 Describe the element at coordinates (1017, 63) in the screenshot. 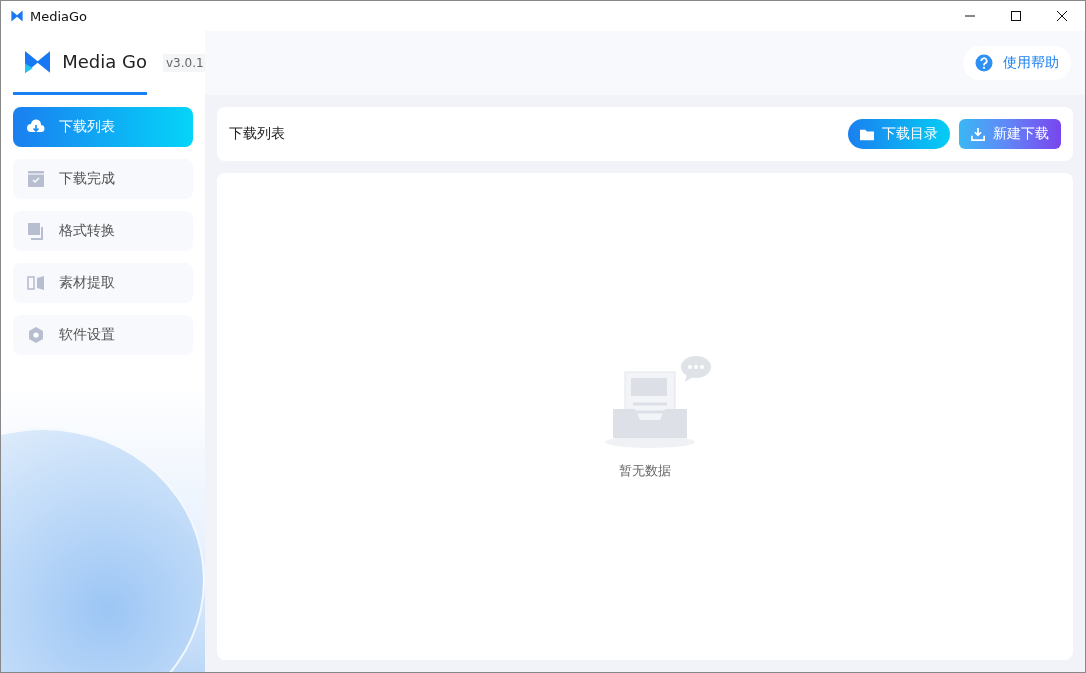

I see `help-button: 使用帮助` at that location.